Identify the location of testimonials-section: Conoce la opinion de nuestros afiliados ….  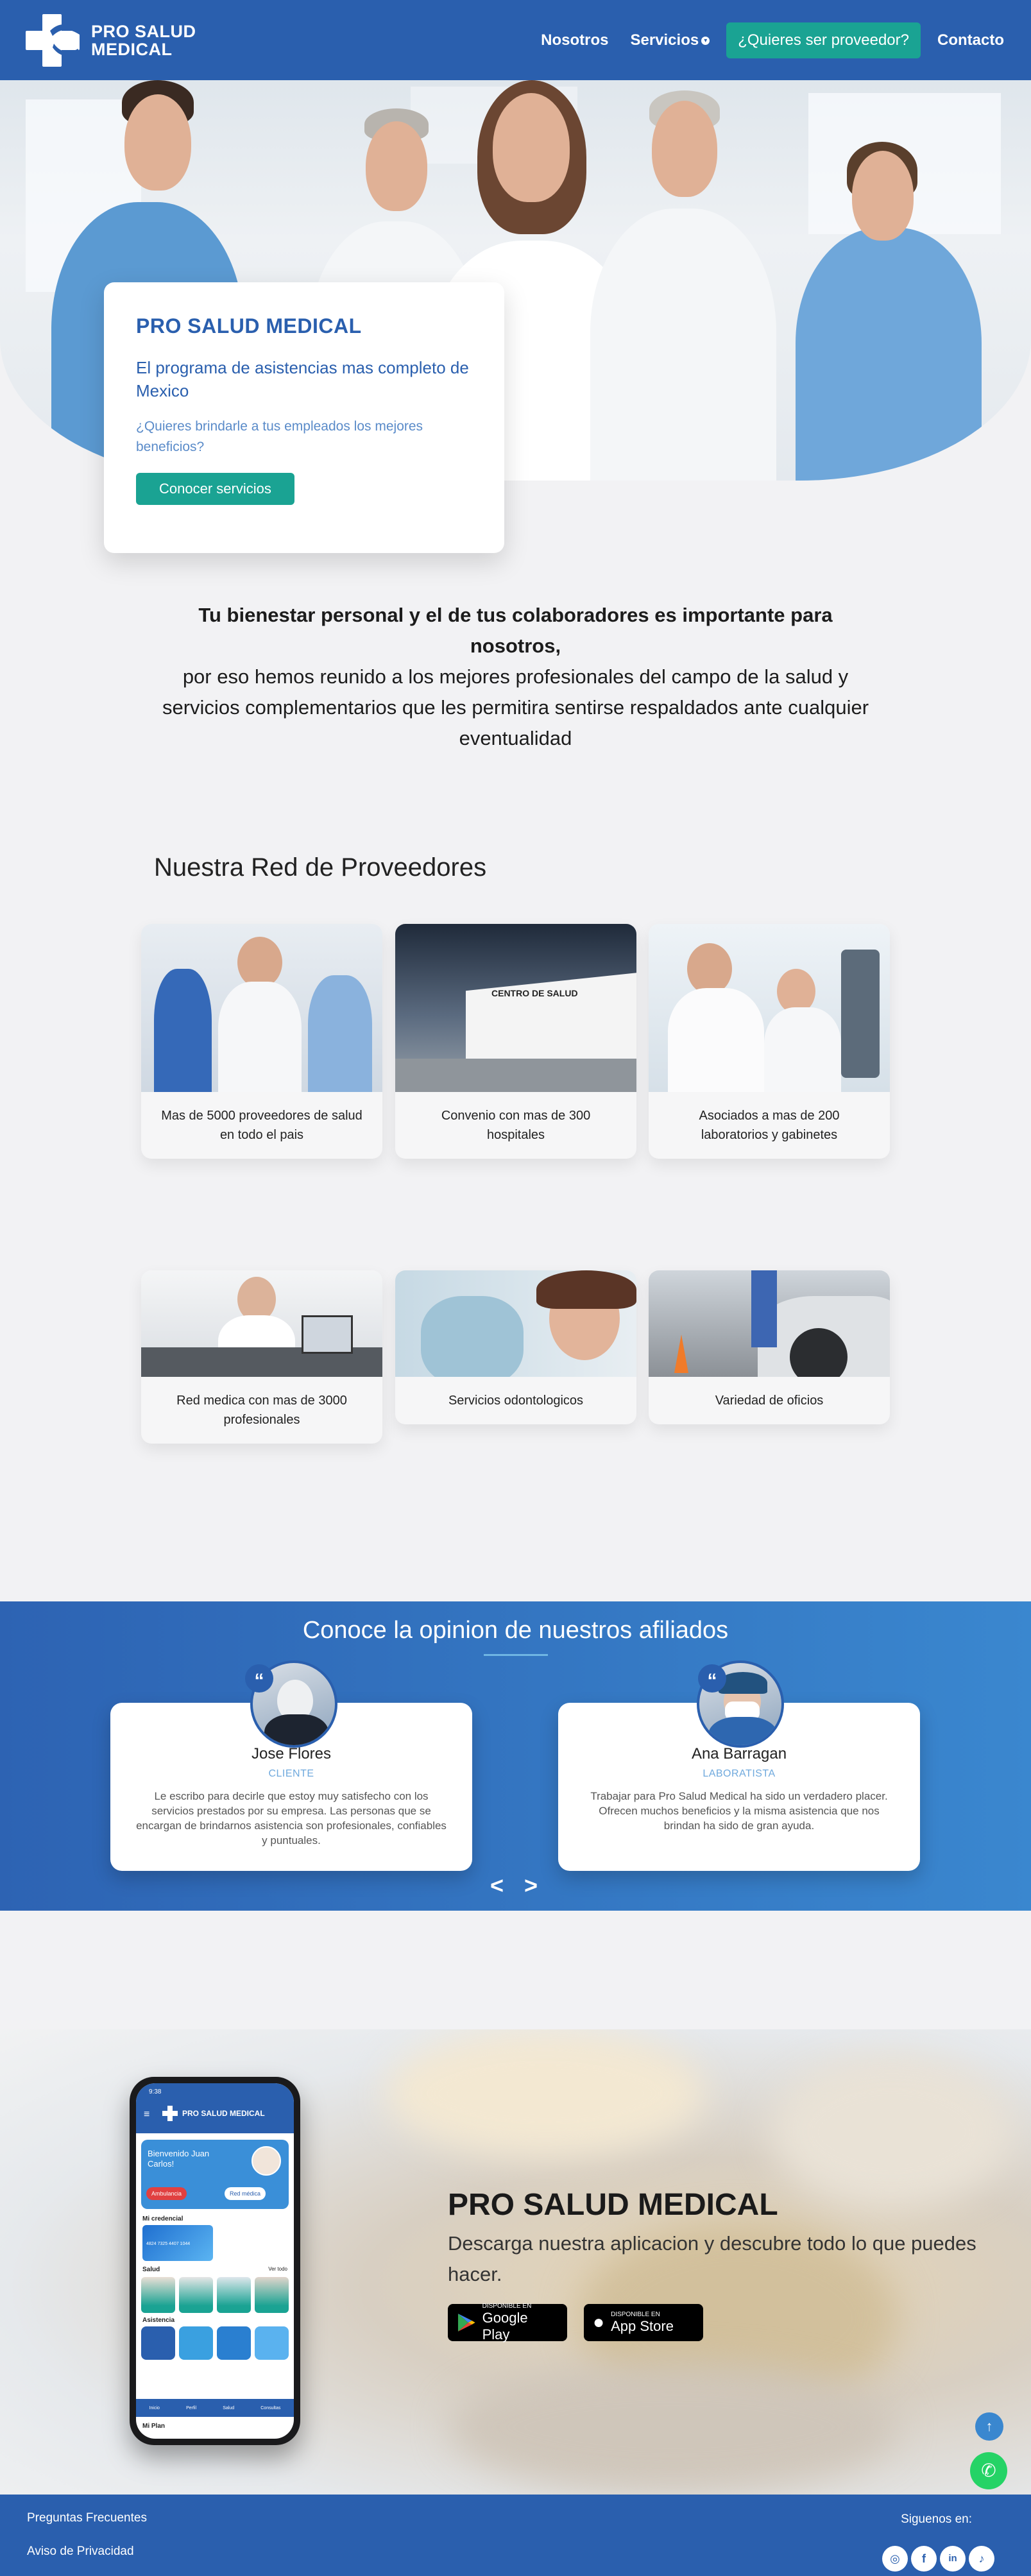
(515, 1756).